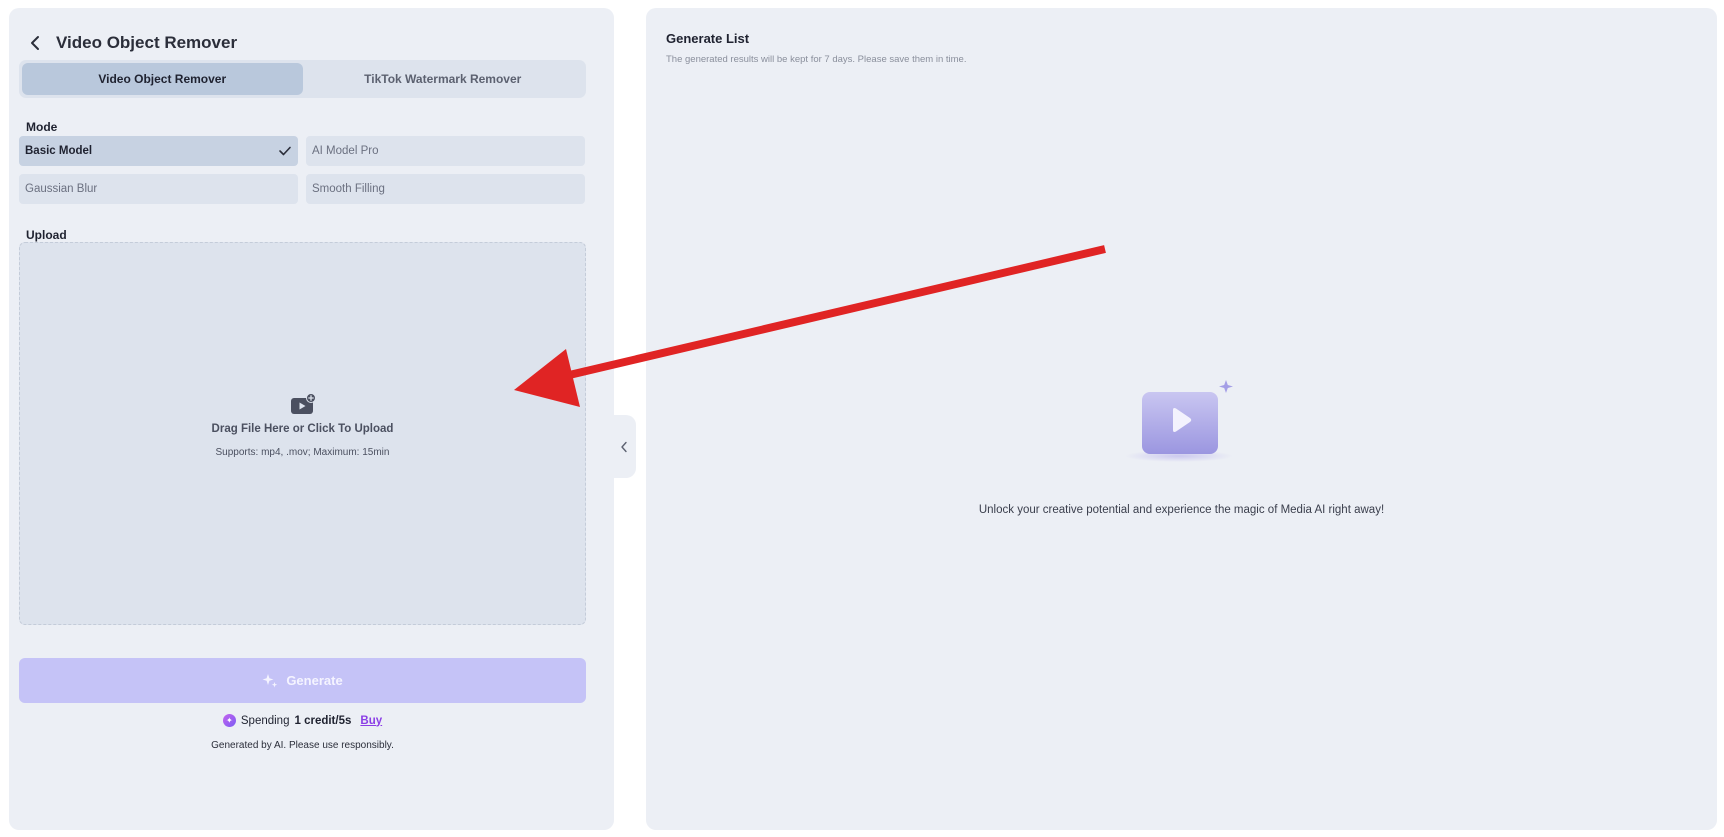  I want to click on mode-option-label: Gaussian Blur, so click(61, 189).